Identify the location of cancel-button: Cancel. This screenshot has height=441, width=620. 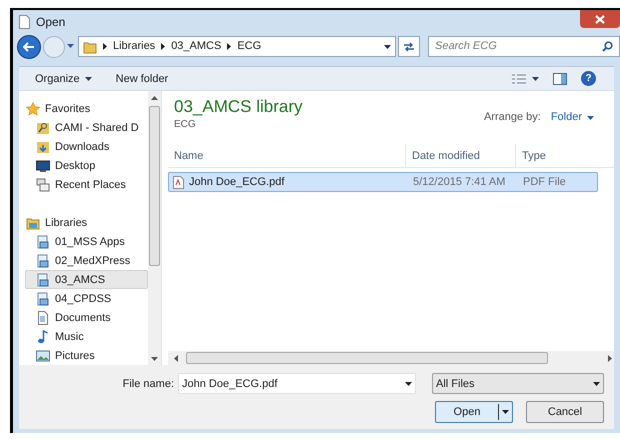
(565, 412).